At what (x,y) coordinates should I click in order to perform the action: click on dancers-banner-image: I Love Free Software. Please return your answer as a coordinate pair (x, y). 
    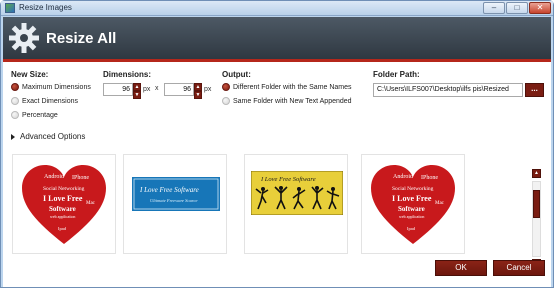
    Looking at the image, I should click on (297, 193).